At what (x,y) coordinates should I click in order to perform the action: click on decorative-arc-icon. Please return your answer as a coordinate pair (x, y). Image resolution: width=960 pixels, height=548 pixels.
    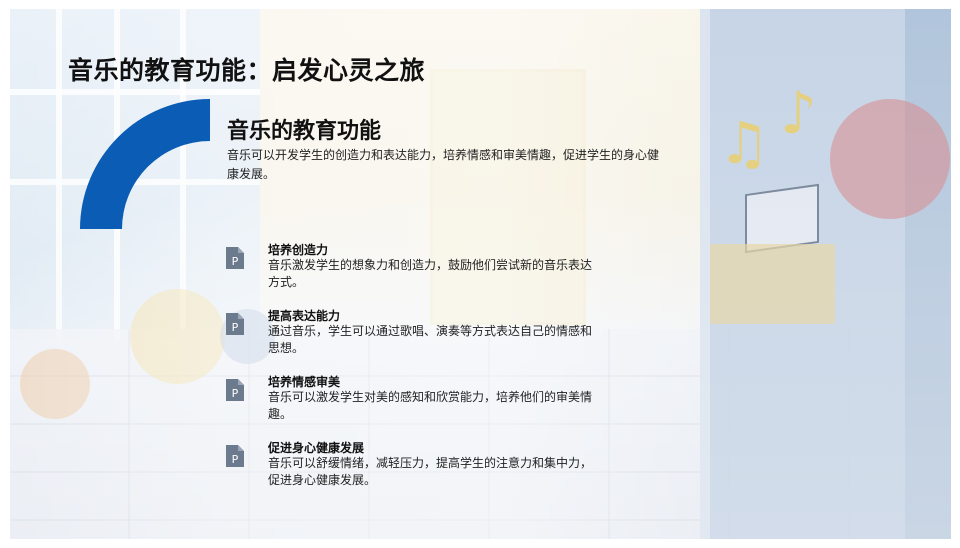
    Looking at the image, I should click on (145, 164).